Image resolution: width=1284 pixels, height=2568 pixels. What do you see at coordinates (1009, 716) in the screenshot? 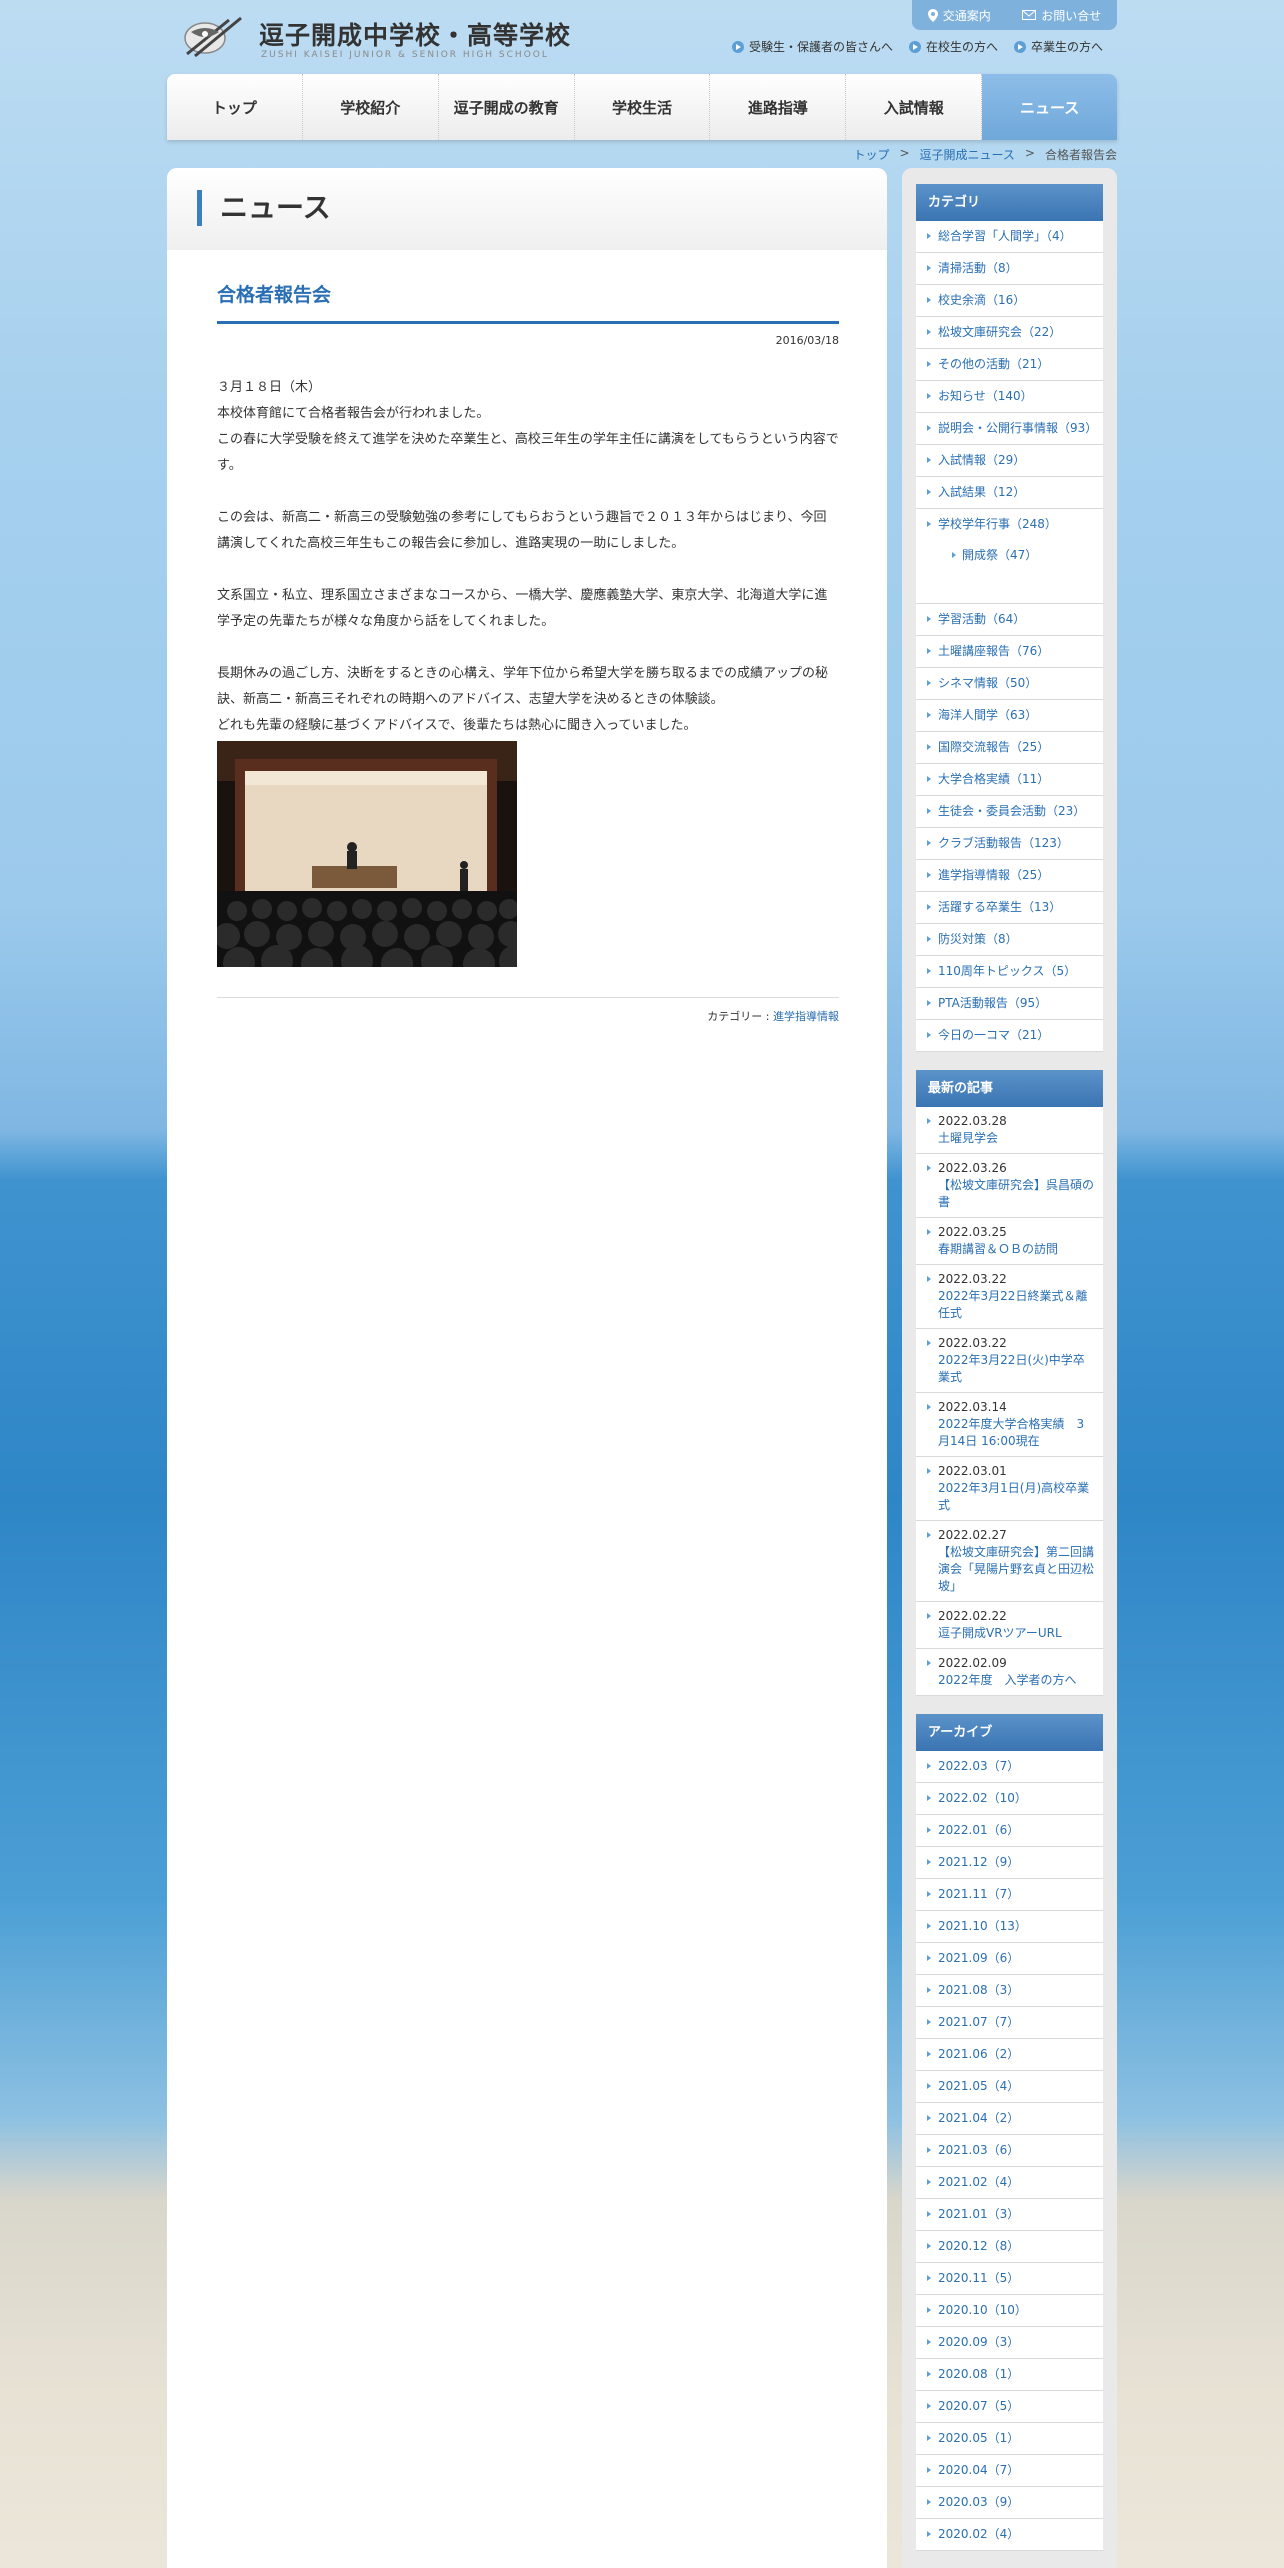
I see `category-item: 海洋人間学（63）` at bounding box center [1009, 716].